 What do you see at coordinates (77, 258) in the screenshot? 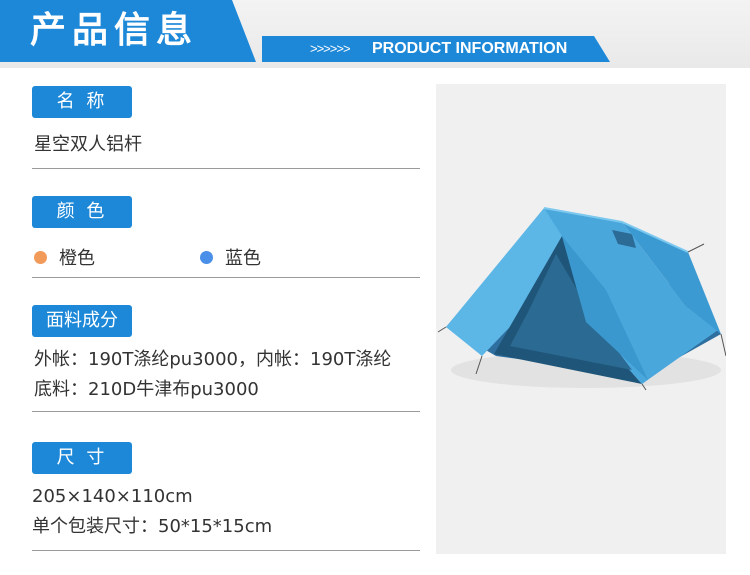
I see `color-option-label: 橙色` at bounding box center [77, 258].